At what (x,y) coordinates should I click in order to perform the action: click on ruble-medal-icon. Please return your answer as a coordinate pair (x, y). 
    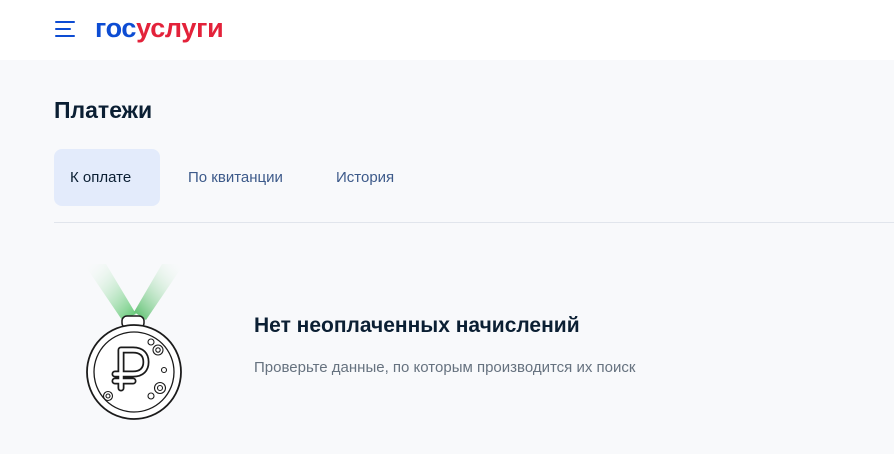
    Looking at the image, I should click on (134, 342).